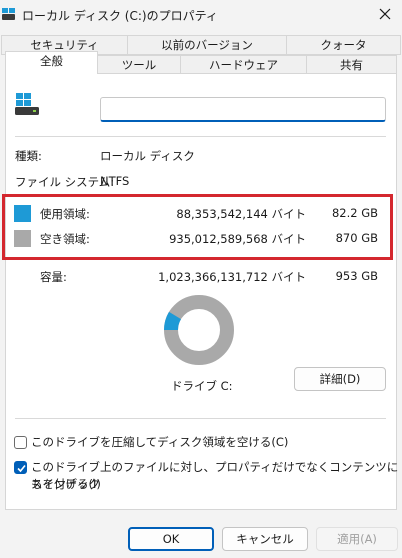 The height and width of the screenshot is (558, 402). What do you see at coordinates (243, 65) in the screenshot?
I see `tab-hardware: ハードウェア` at bounding box center [243, 65].